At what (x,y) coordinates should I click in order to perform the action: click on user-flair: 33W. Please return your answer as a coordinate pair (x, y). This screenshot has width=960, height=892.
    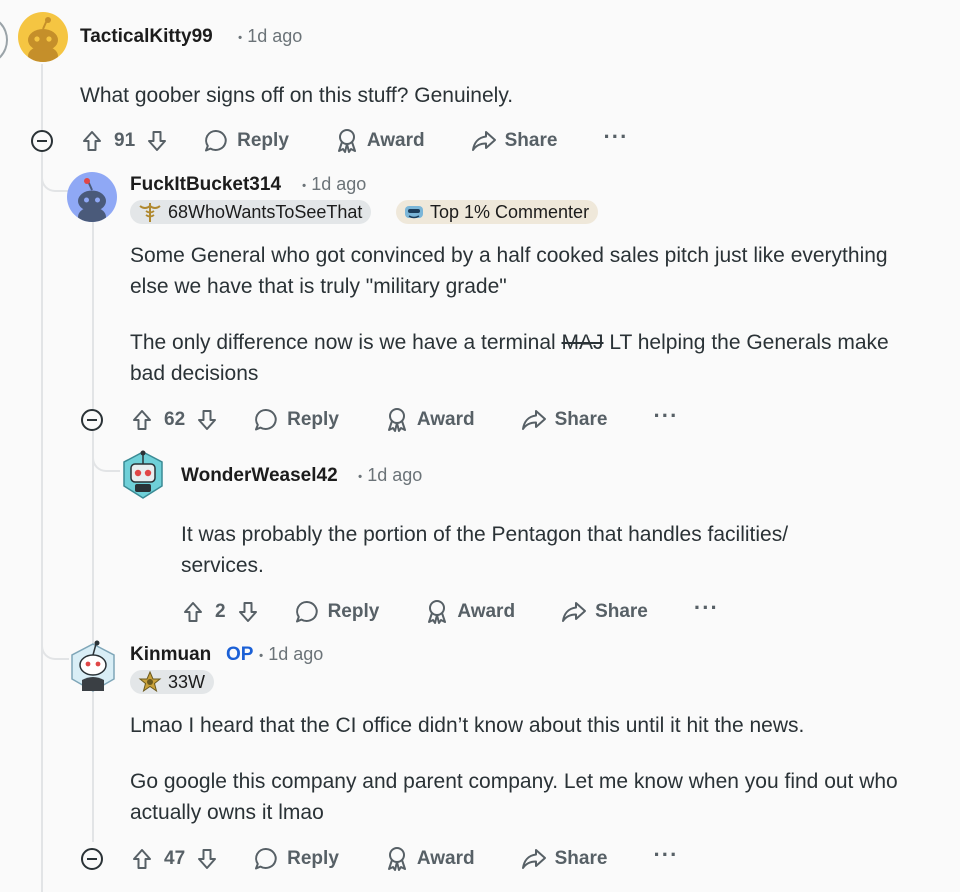
    Looking at the image, I should click on (172, 682).